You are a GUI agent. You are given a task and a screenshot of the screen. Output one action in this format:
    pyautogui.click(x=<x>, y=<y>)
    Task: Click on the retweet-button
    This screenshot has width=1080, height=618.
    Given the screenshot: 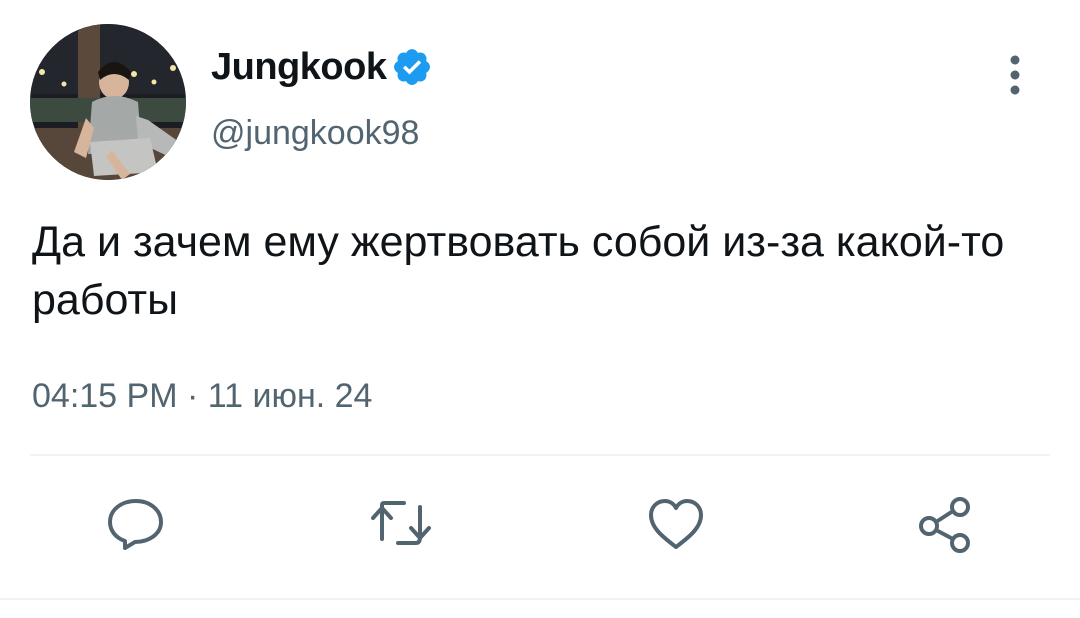 What is the action you would take?
    pyautogui.click(x=401, y=526)
    